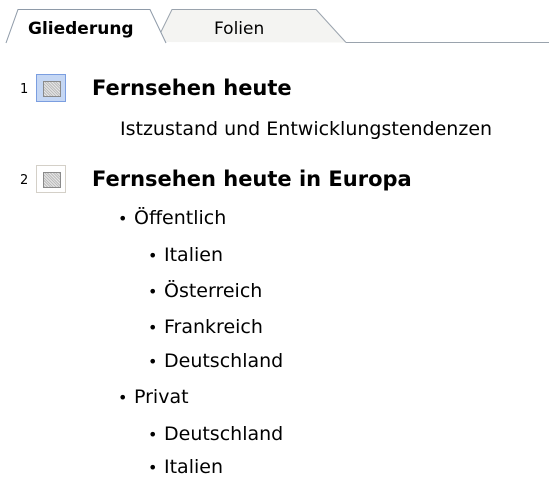  I want to click on tab-folien: Folien, so click(239, 29).